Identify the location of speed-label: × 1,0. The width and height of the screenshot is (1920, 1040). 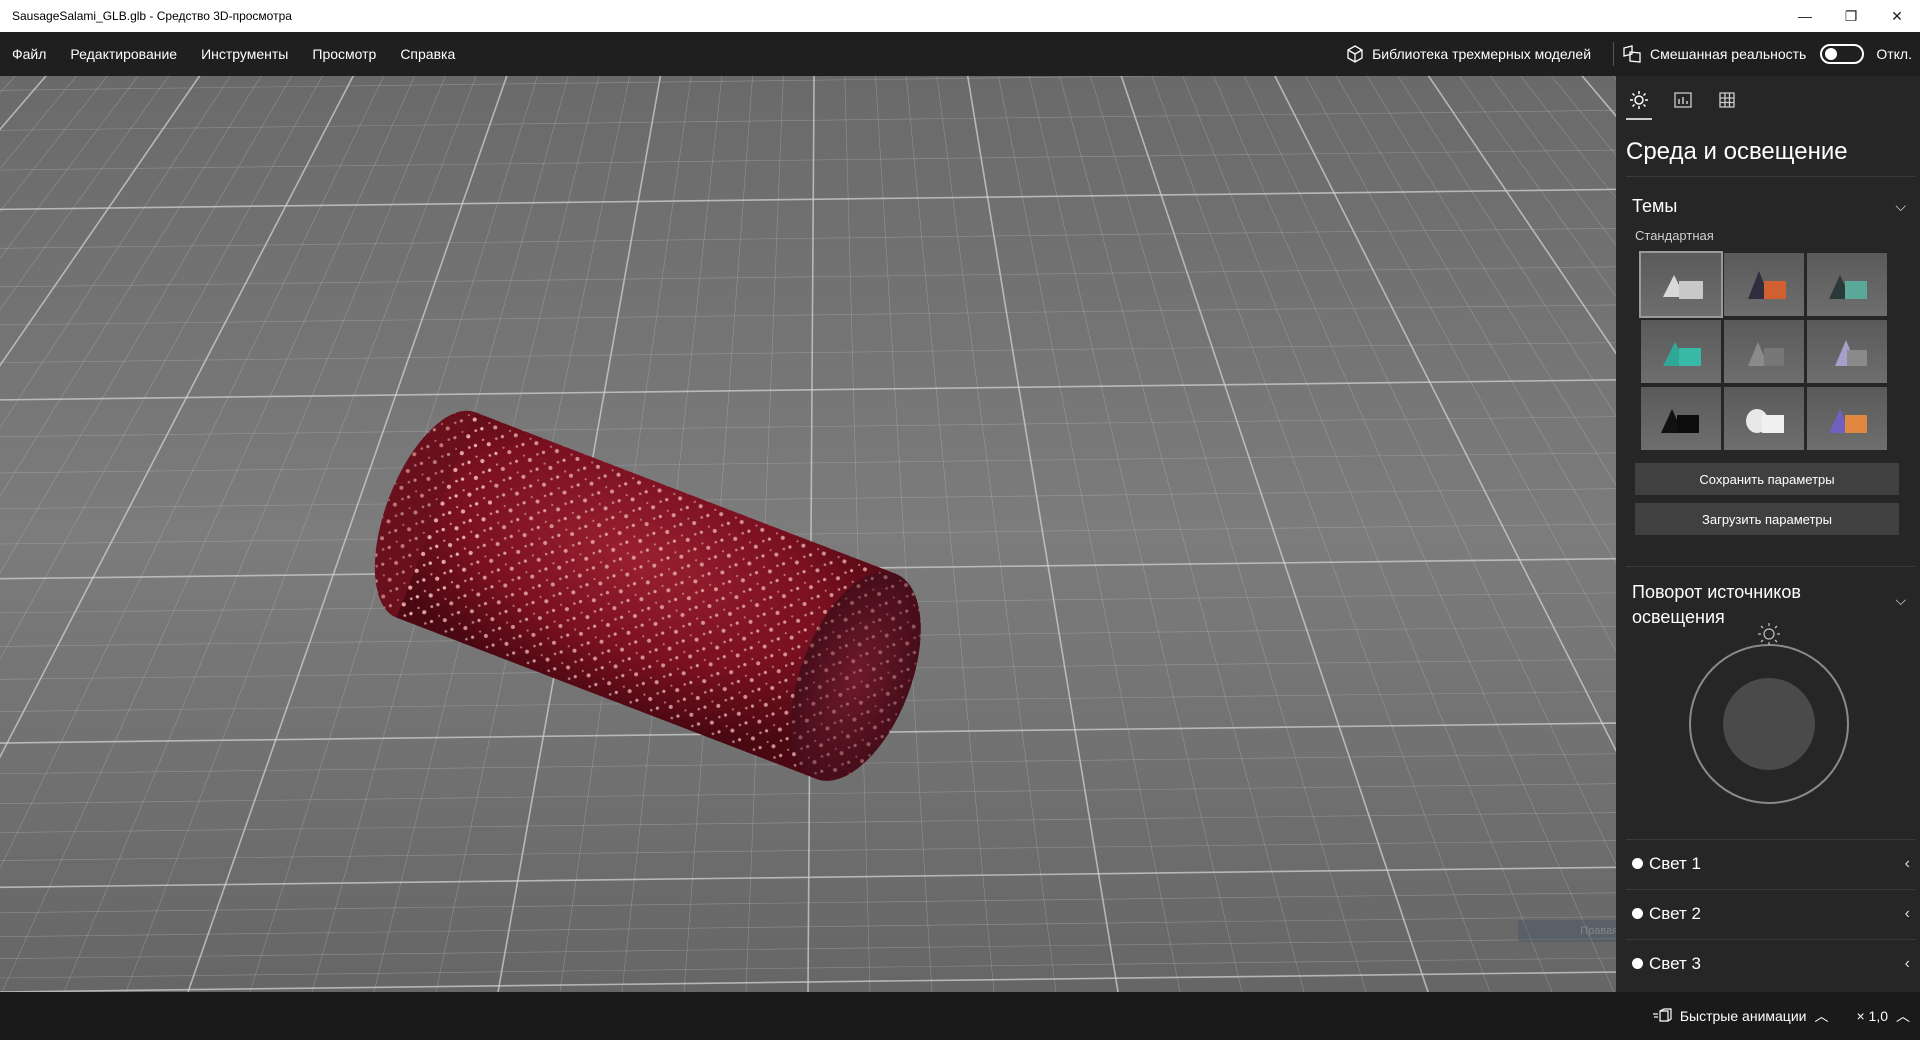
(1872, 1016).